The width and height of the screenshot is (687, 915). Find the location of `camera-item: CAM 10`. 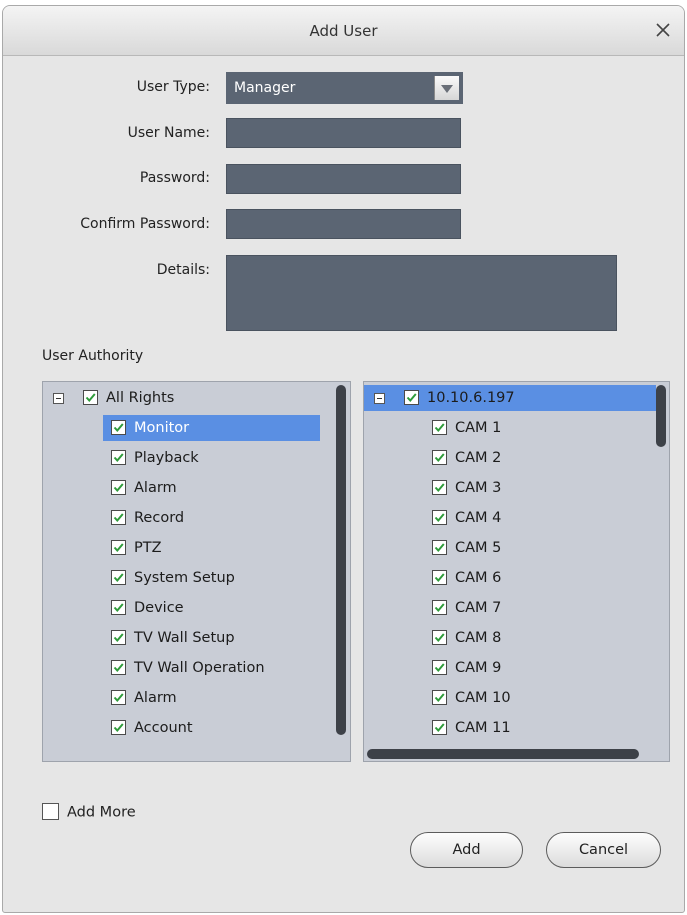

camera-item: CAM 10 is located at coordinates (467, 698).